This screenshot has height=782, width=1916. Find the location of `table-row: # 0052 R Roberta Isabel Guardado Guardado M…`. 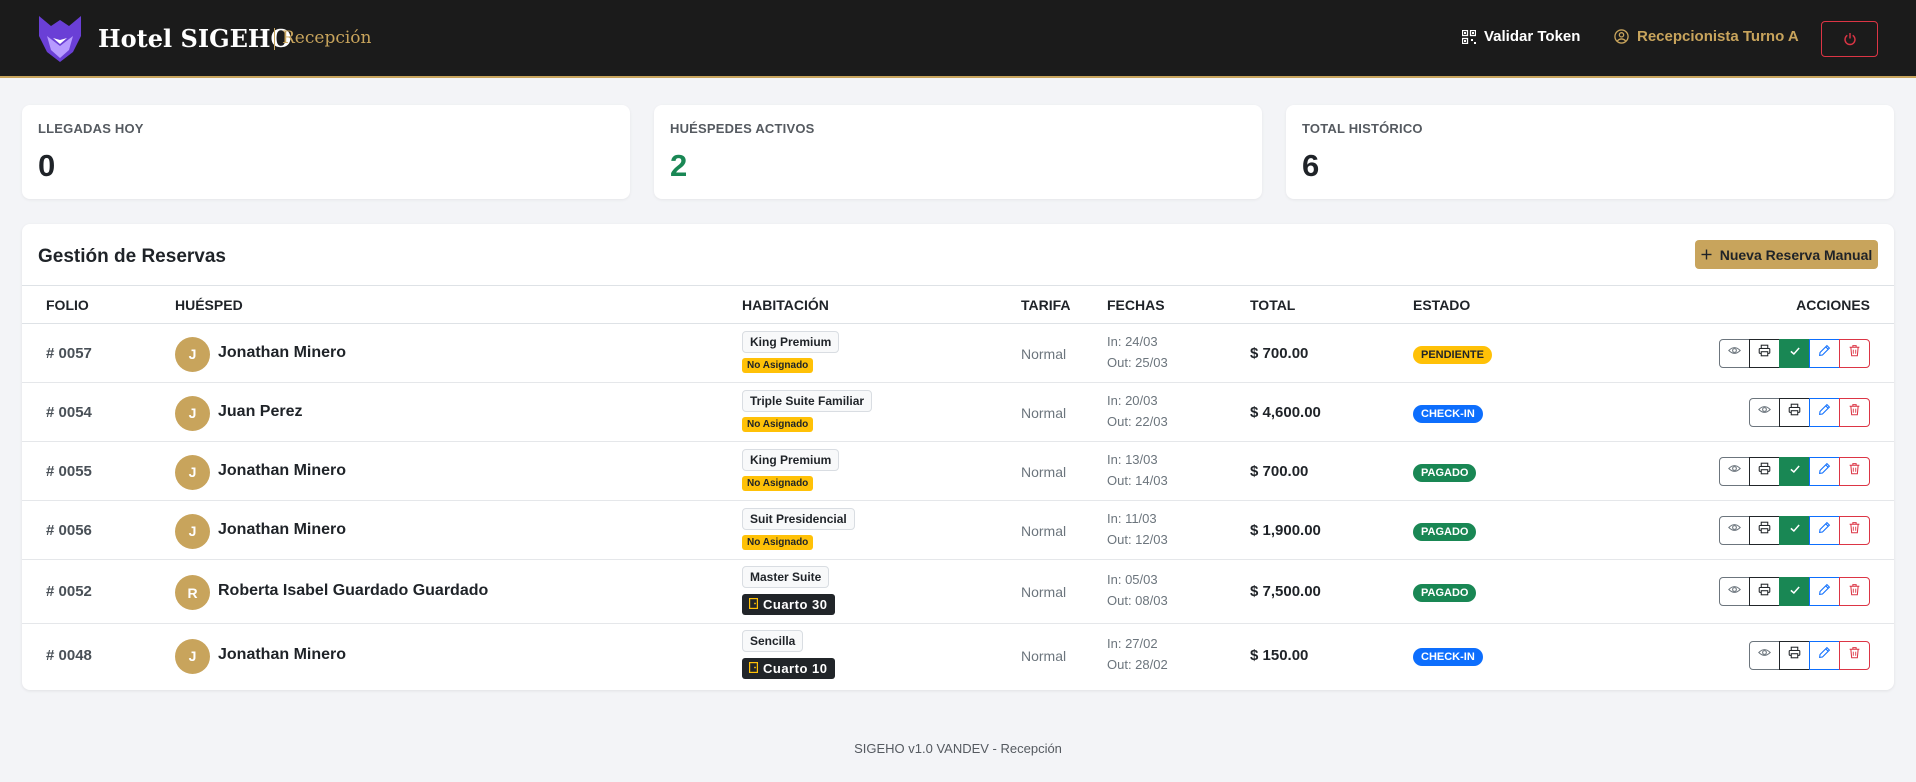

table-row: # 0052 R Roberta Isabel Guardado Guardado M… is located at coordinates (958, 592).